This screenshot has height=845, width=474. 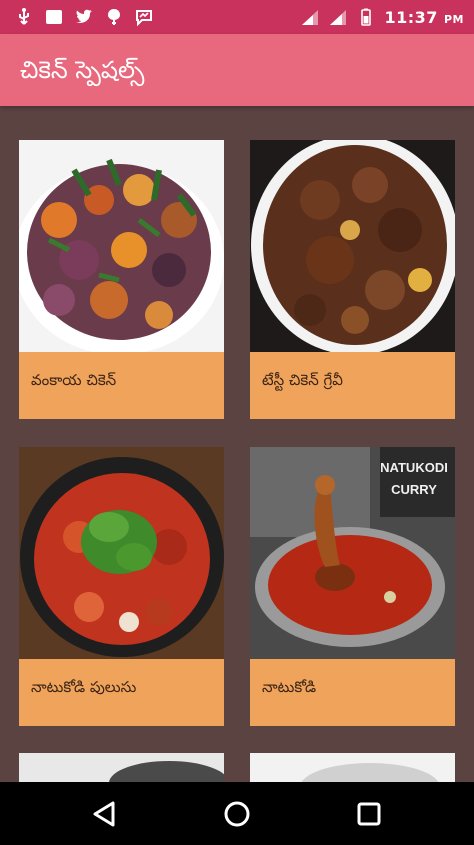 I want to click on status-system-icons: 11:37 PM, so click(x=382, y=17).